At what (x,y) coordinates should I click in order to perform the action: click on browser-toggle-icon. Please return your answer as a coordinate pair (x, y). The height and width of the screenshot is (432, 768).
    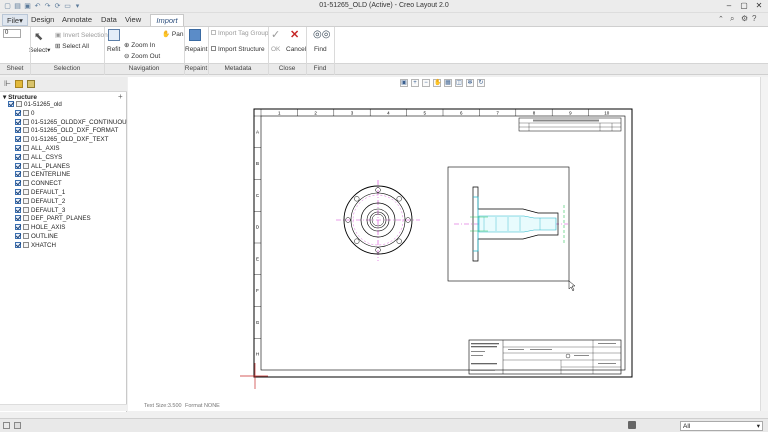
    Looking at the image, I should click on (17, 425).